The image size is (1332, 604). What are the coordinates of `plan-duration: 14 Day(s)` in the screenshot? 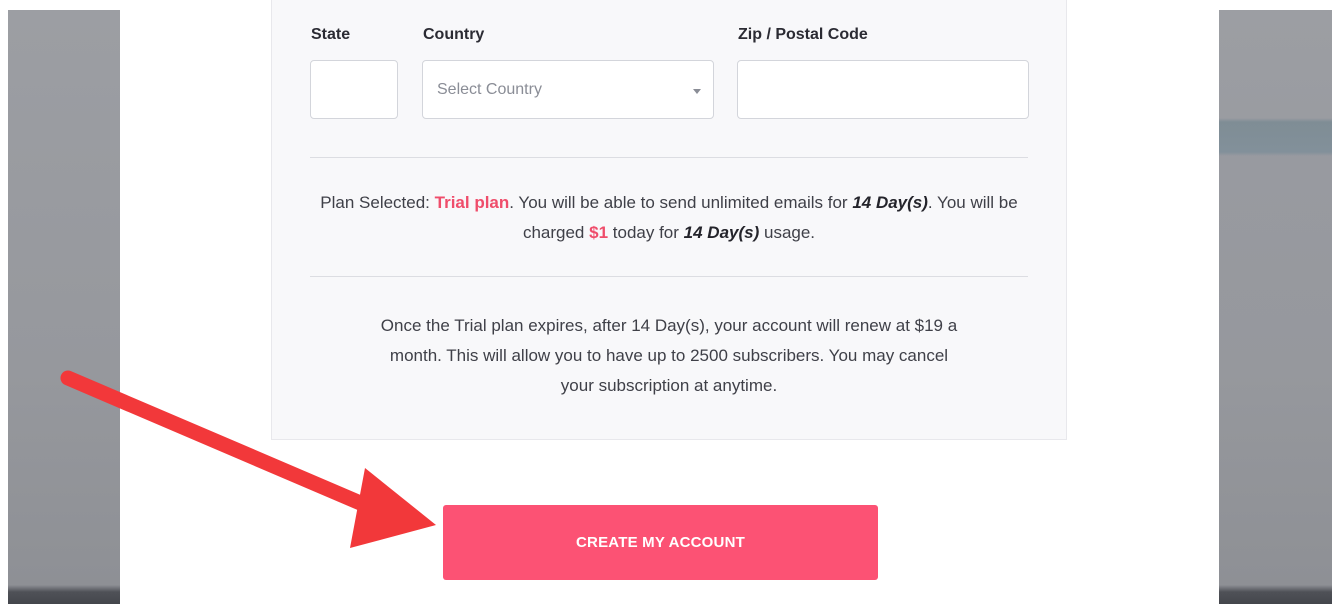 It's located at (890, 202).